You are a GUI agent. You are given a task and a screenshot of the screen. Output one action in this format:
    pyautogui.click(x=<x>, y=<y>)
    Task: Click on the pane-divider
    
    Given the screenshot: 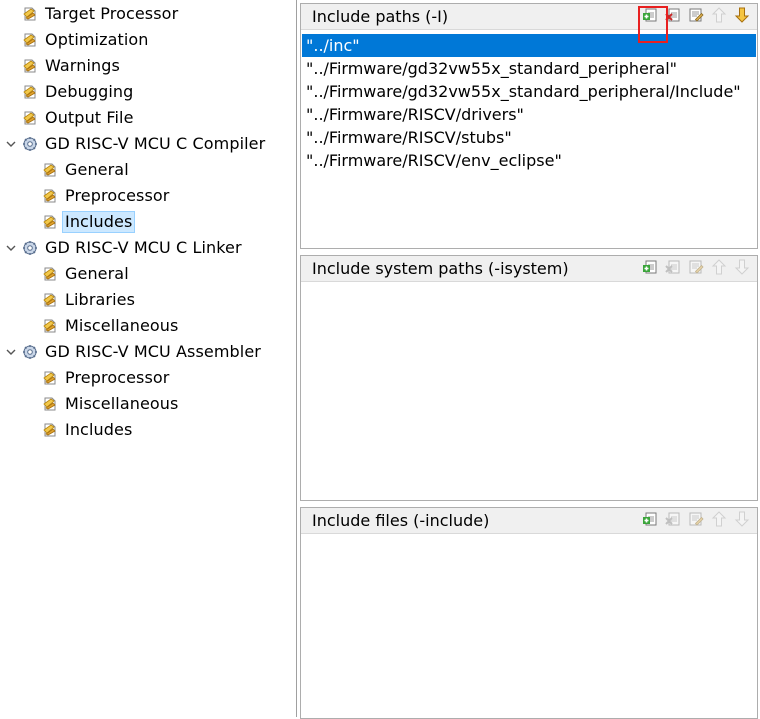 What is the action you would take?
    pyautogui.click(x=296, y=358)
    